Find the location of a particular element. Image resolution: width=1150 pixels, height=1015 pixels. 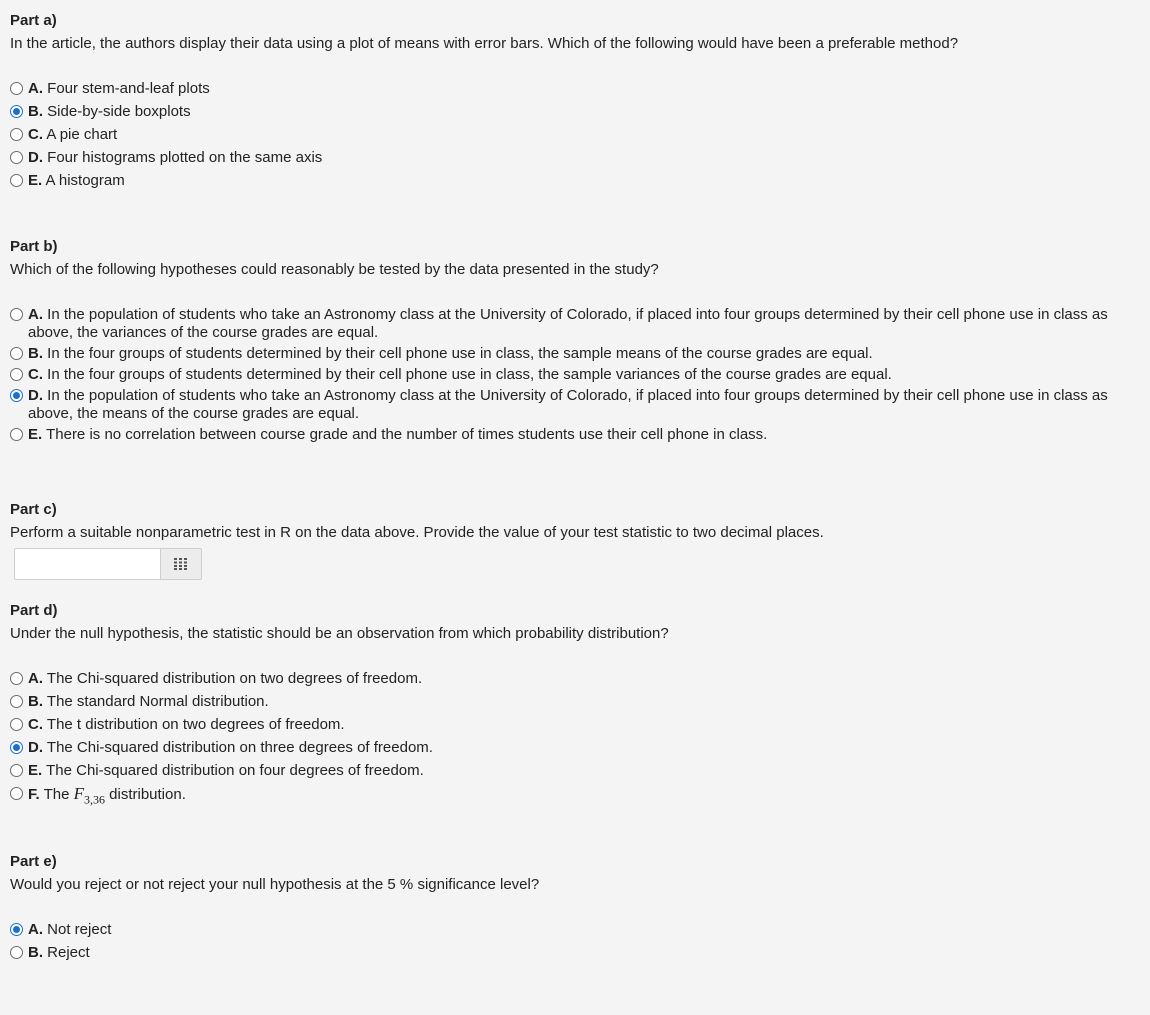

part-a-option-c: C. A pie chart is located at coordinates (577, 135).